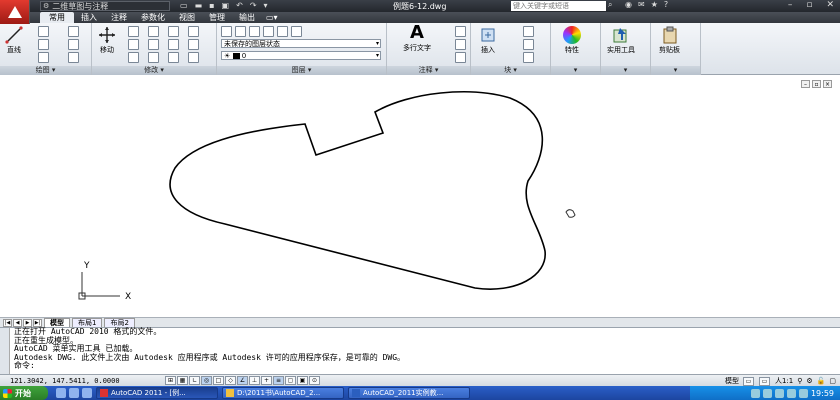 This screenshot has height=400, width=840. Describe the element at coordinates (218, 380) in the screenshot. I see `osnap-toggle: □` at that location.